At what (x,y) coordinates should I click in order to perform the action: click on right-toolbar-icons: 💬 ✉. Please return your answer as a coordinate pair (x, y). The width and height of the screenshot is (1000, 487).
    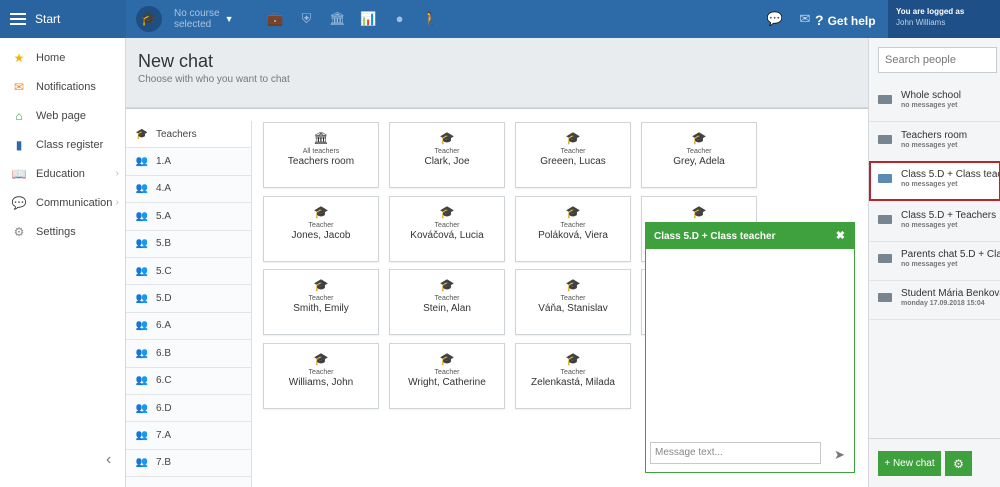
    Looking at the image, I should click on (790, 19).